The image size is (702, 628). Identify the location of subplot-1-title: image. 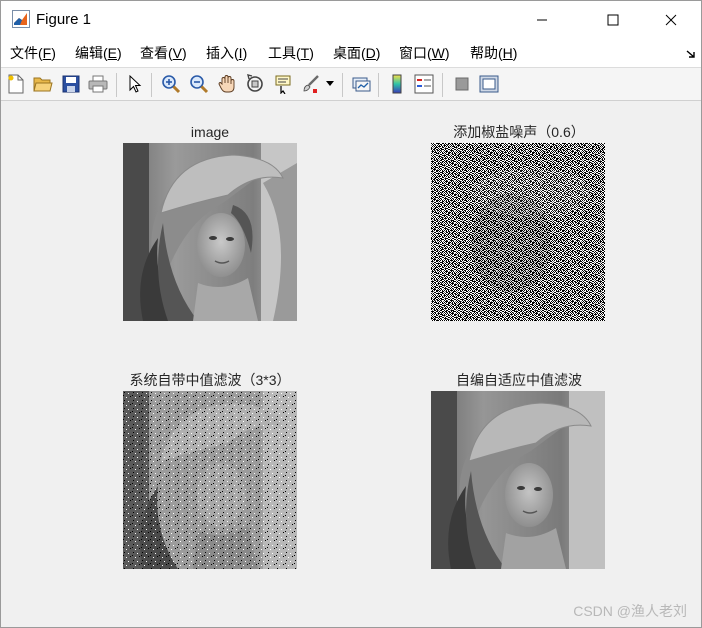
(210, 132).